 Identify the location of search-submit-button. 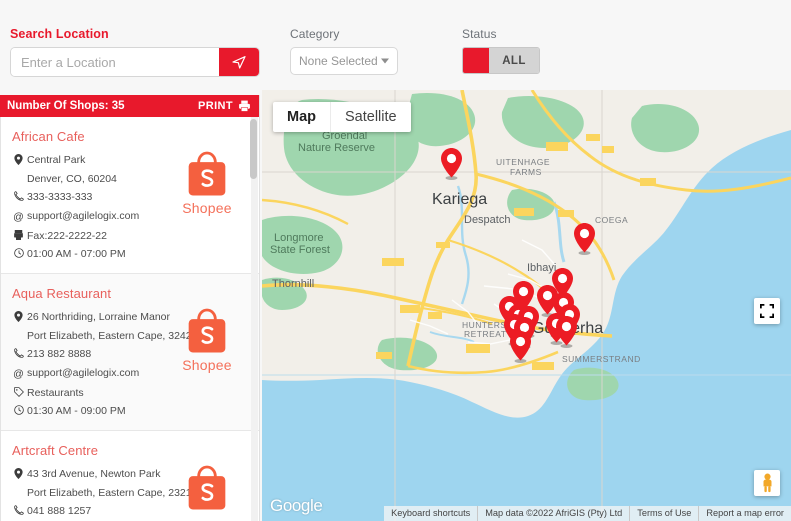
(239, 62).